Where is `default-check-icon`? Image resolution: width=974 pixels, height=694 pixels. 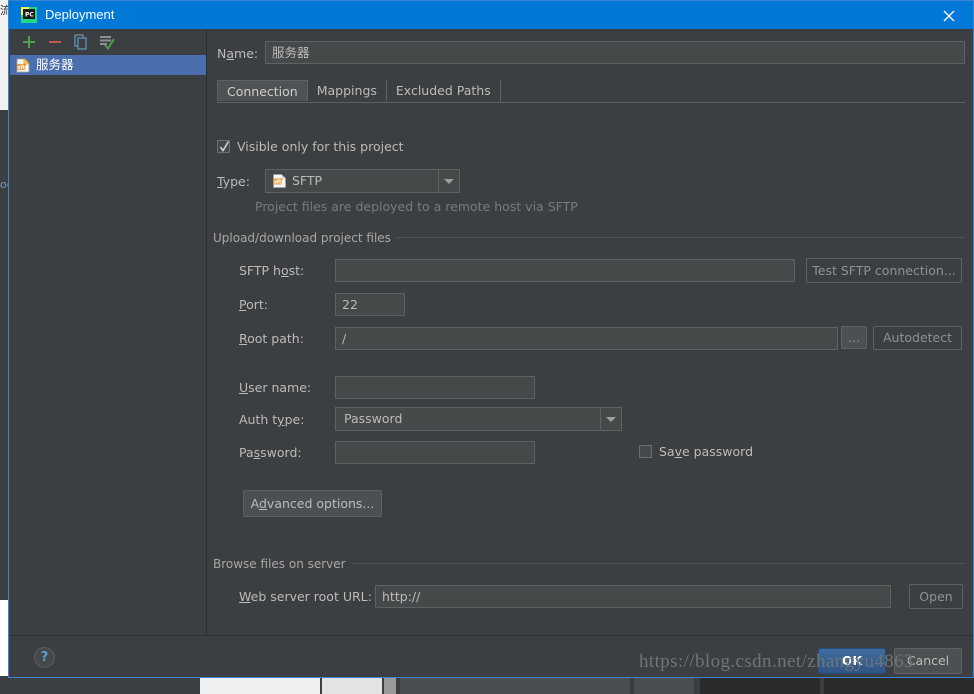
default-check-icon is located at coordinates (107, 42).